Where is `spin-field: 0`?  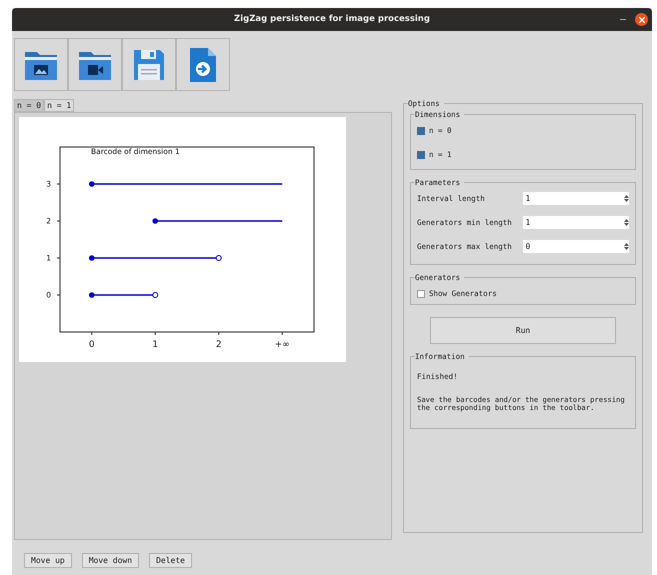
spin-field: 0 is located at coordinates (576, 246).